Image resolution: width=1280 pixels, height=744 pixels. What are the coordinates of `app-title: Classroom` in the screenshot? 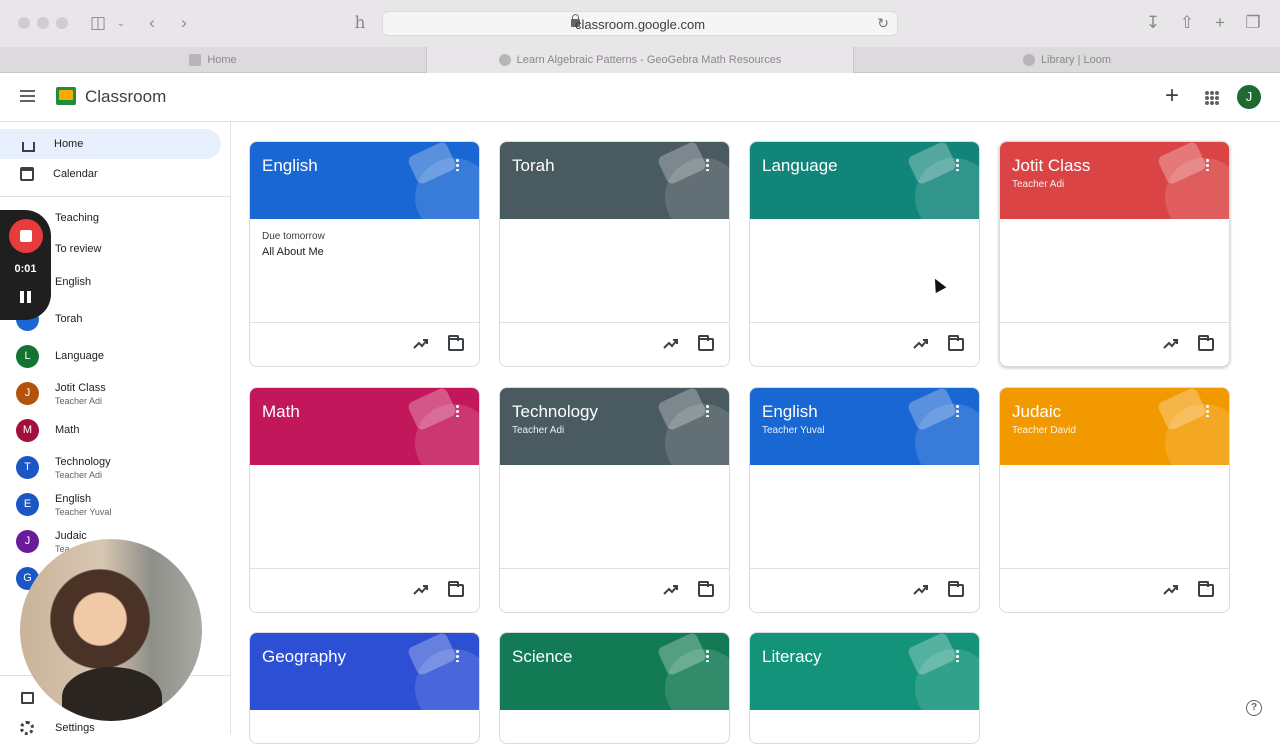 It's located at (125, 97).